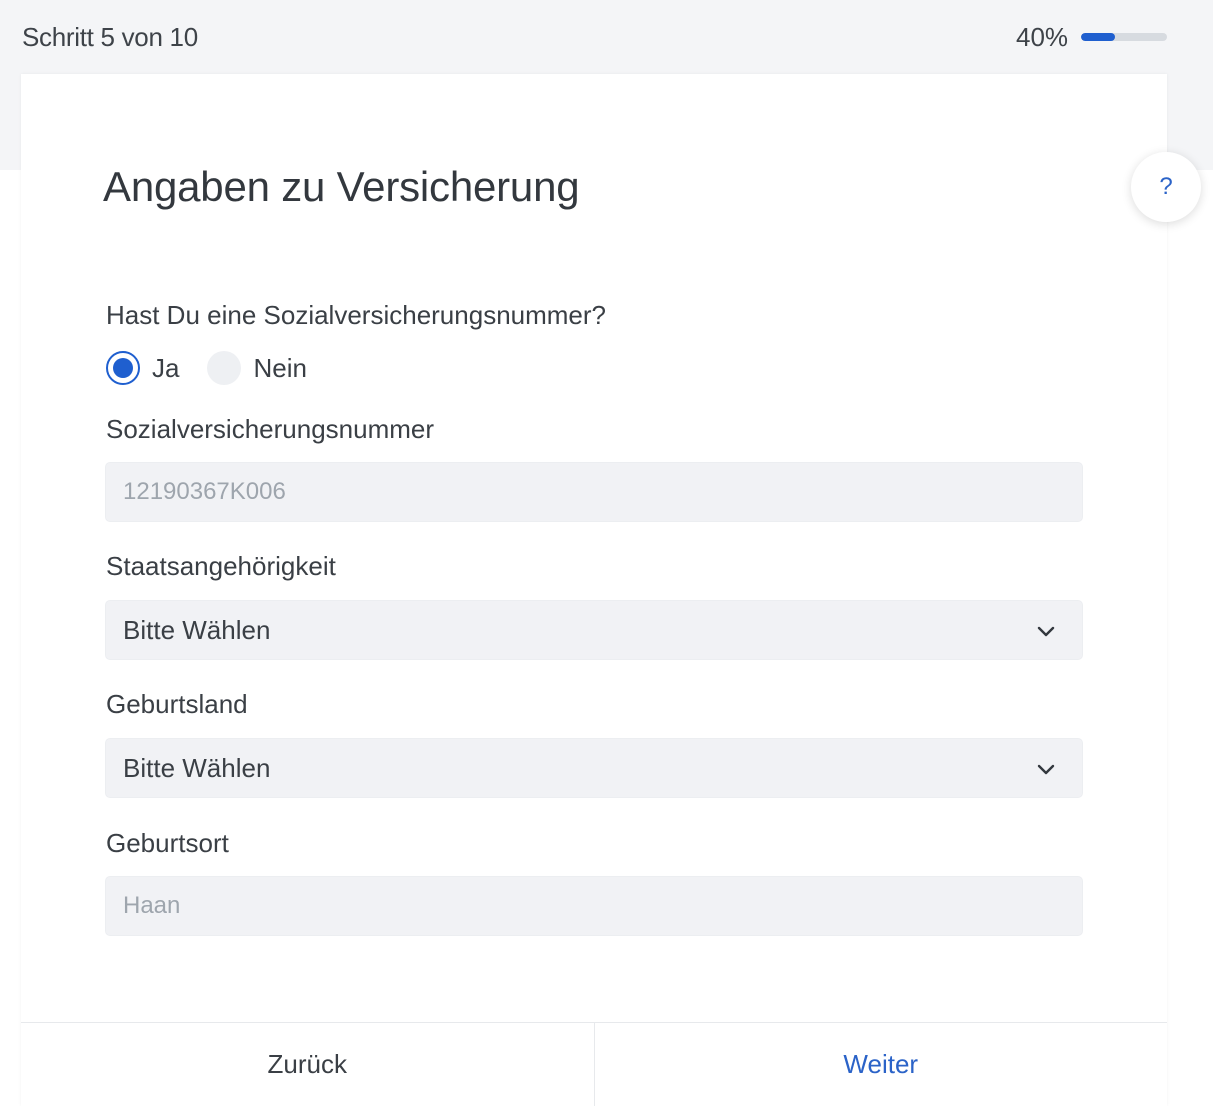 The height and width of the screenshot is (1106, 1213). Describe the element at coordinates (167, 843) in the screenshot. I see `birth-place-label: Geburtsort` at that location.